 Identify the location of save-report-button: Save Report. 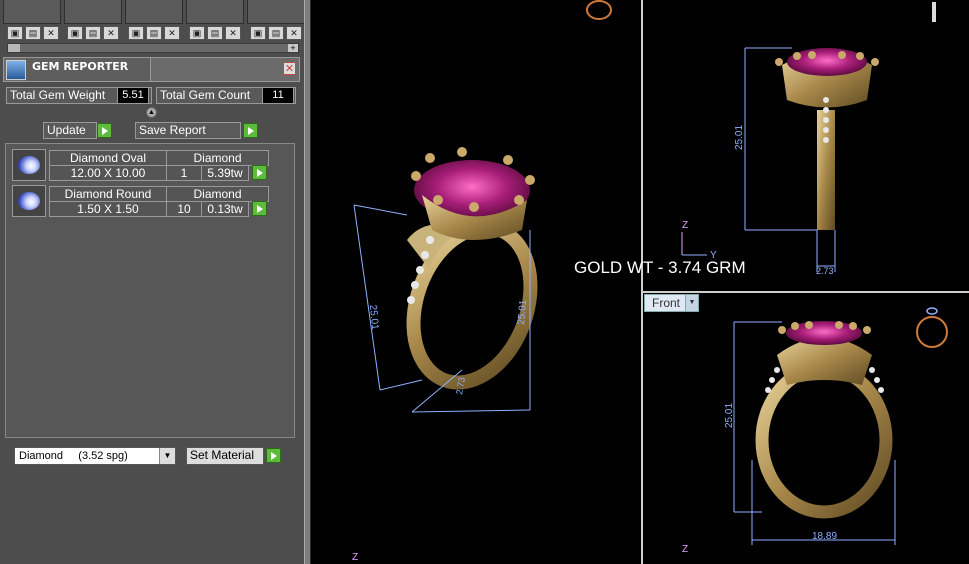
(188, 130).